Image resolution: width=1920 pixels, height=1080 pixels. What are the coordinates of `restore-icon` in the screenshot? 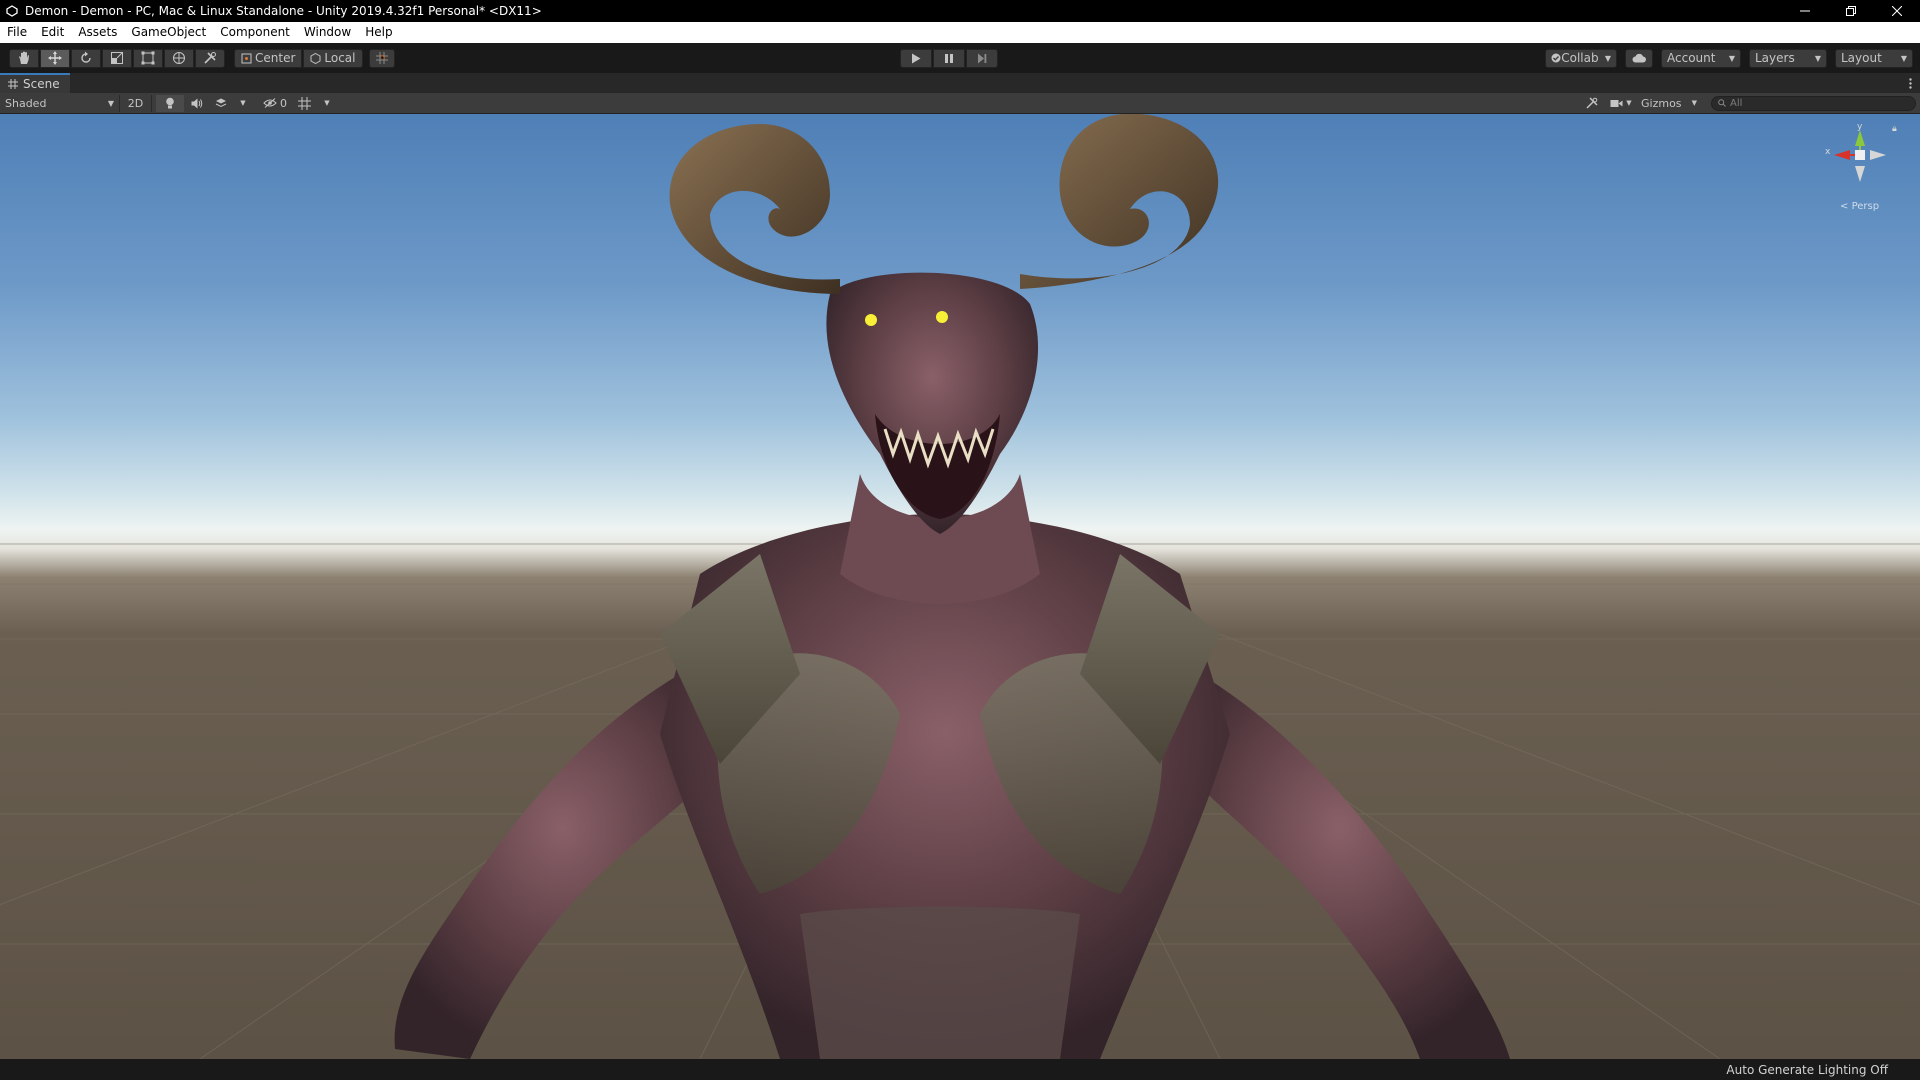 It's located at (1851, 11).